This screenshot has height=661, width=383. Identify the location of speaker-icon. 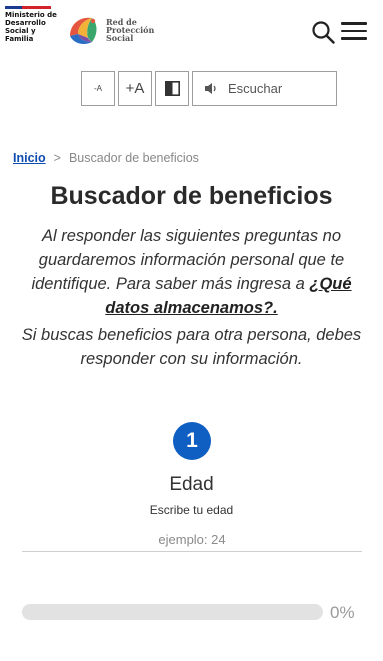
(210, 88).